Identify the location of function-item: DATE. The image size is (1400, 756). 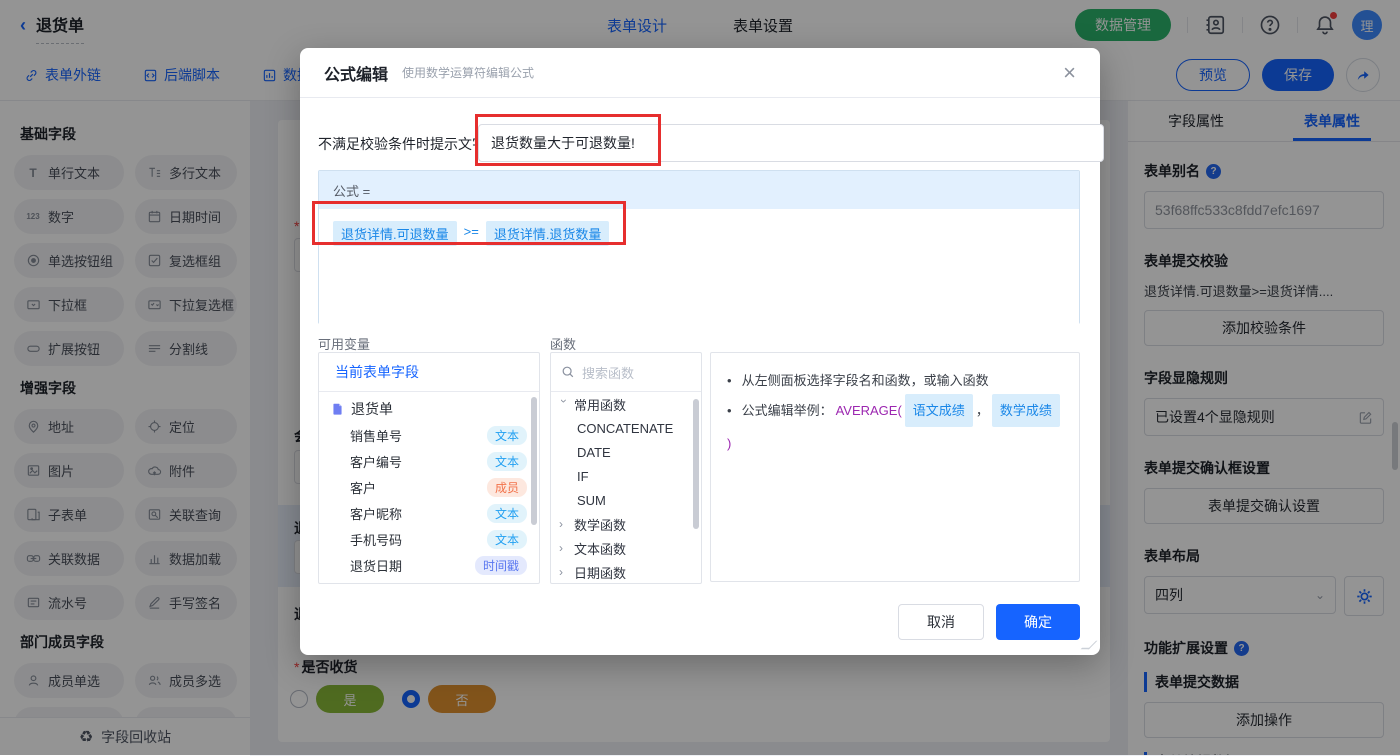
(626, 452).